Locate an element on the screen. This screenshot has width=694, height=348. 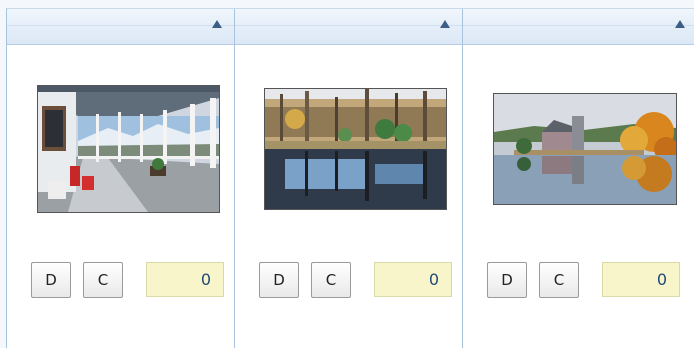
d-button-1: D is located at coordinates (51, 280).